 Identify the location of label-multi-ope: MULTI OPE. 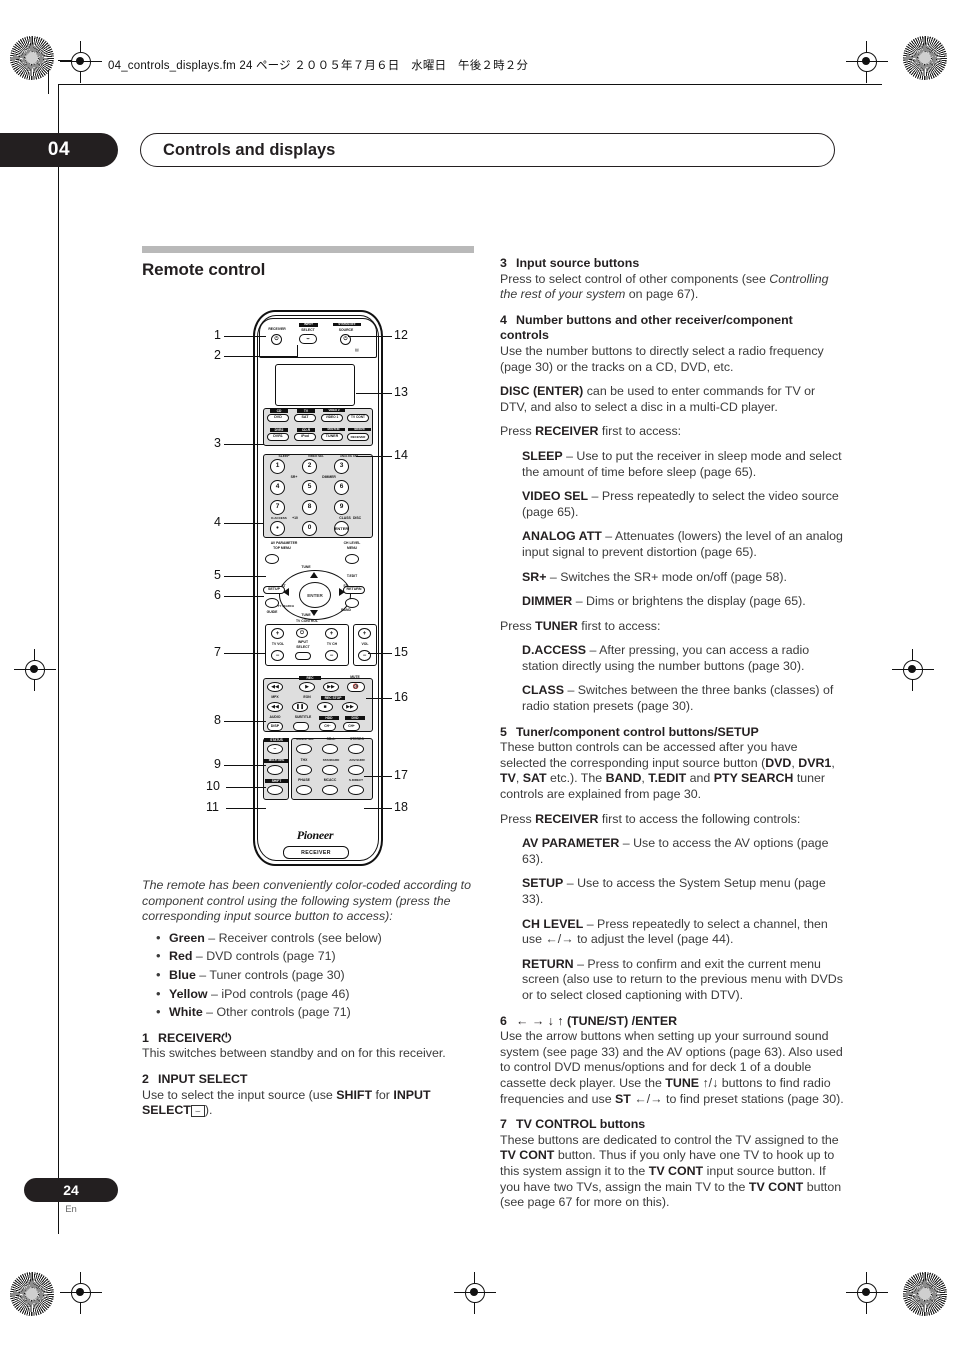
(276, 760).